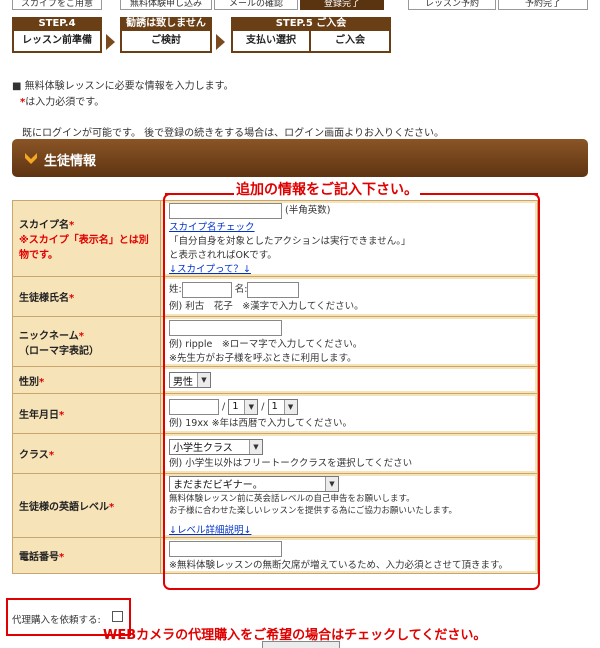  What do you see at coordinates (87, 341) in the screenshot?
I see `nickname-label: ニックネーム* （ローマ字表記）` at bounding box center [87, 341].